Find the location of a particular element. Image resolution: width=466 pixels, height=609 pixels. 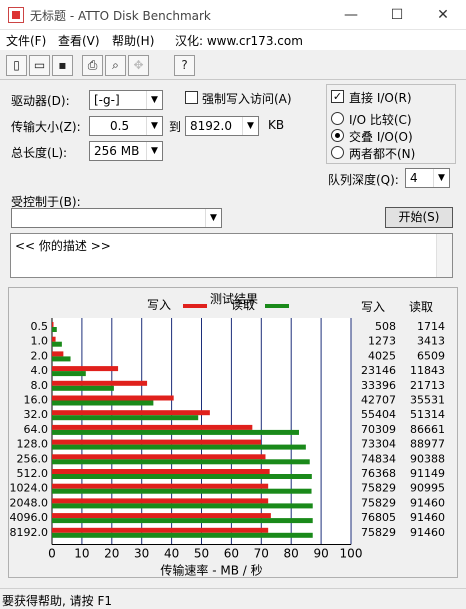

move-icon: ✥ is located at coordinates (138, 65).